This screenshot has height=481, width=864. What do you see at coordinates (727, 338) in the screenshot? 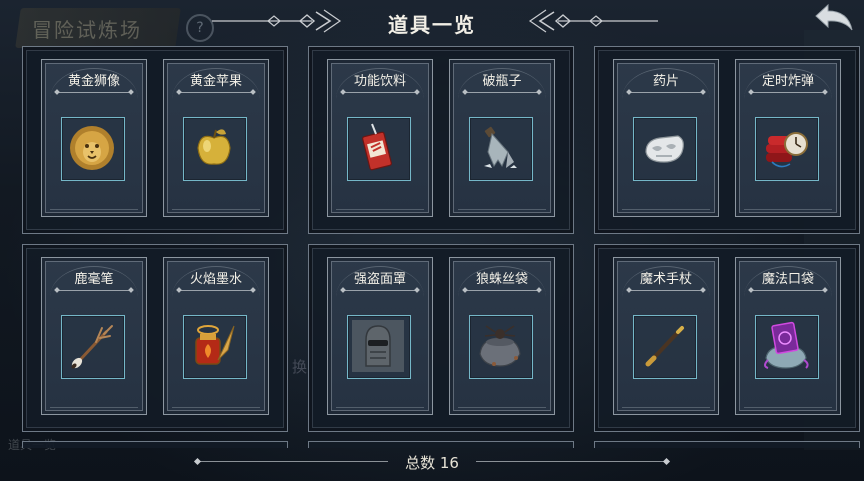
I see `item-group-6: 魔术手杖 魔法口袋` at bounding box center [727, 338].